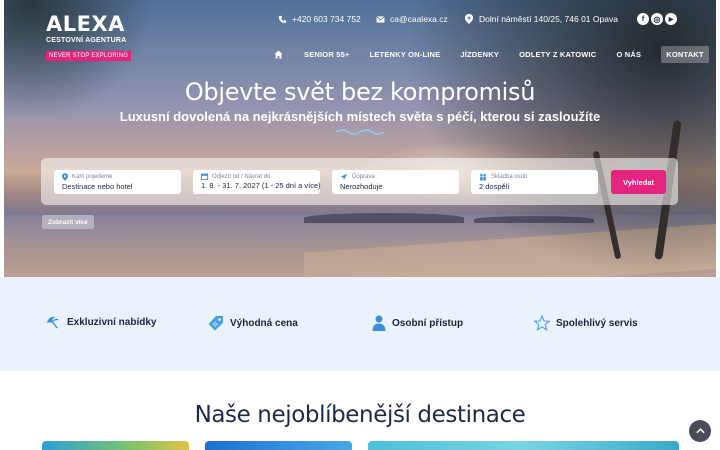 The width and height of the screenshot is (720, 450). Describe the element at coordinates (92, 177) in the screenshot. I see `destination-label: Kam pojedeme` at that location.